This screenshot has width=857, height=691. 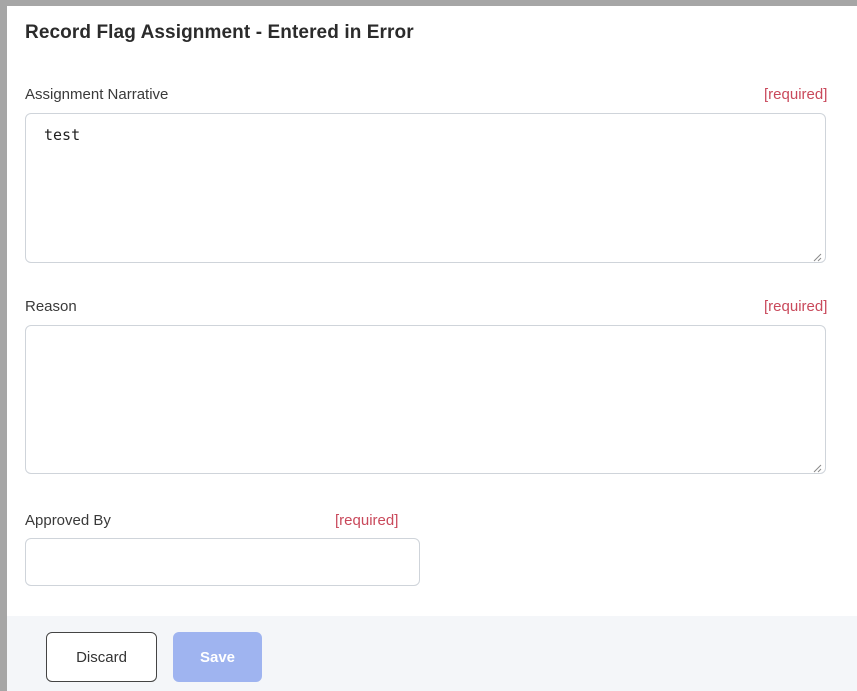 What do you see at coordinates (51, 306) in the screenshot?
I see `reason-label: Reason` at bounding box center [51, 306].